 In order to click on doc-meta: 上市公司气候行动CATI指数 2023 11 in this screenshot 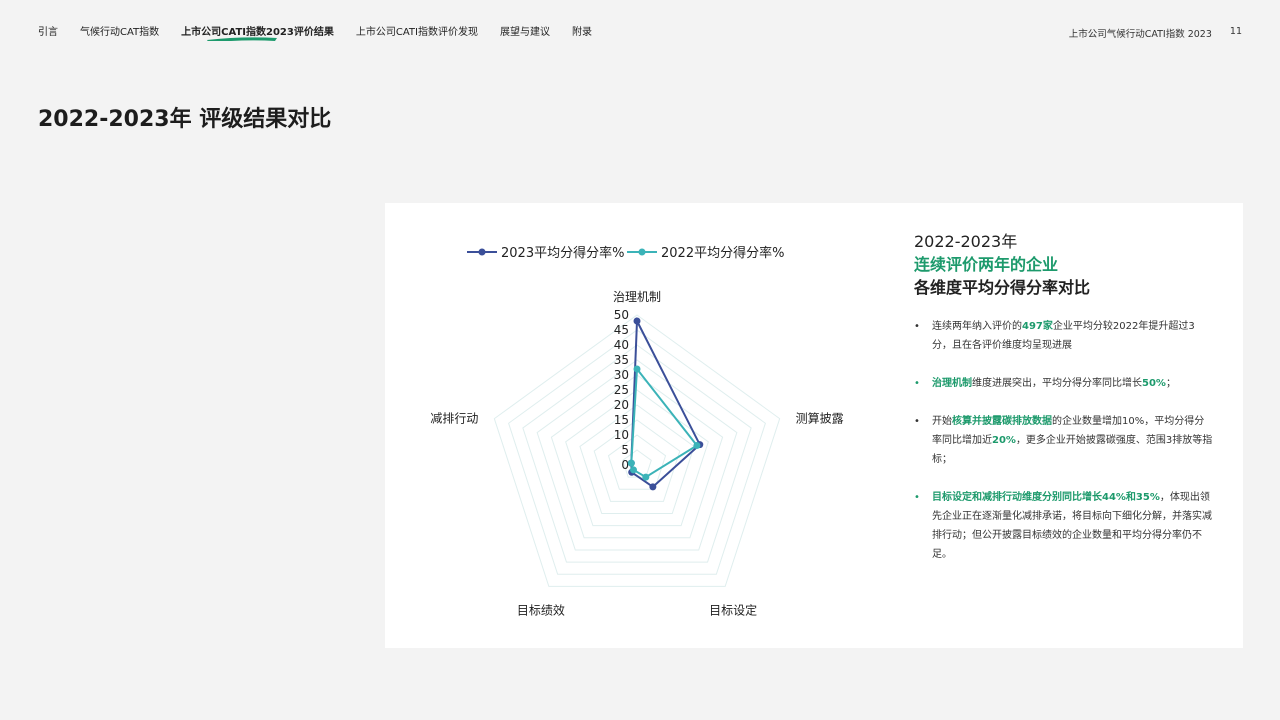, I will do `click(1155, 33)`.